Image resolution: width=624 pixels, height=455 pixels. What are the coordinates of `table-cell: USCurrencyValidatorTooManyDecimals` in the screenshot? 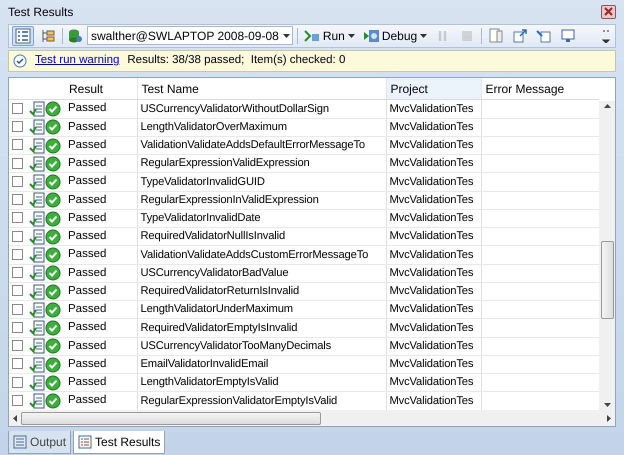 It's located at (261, 346).